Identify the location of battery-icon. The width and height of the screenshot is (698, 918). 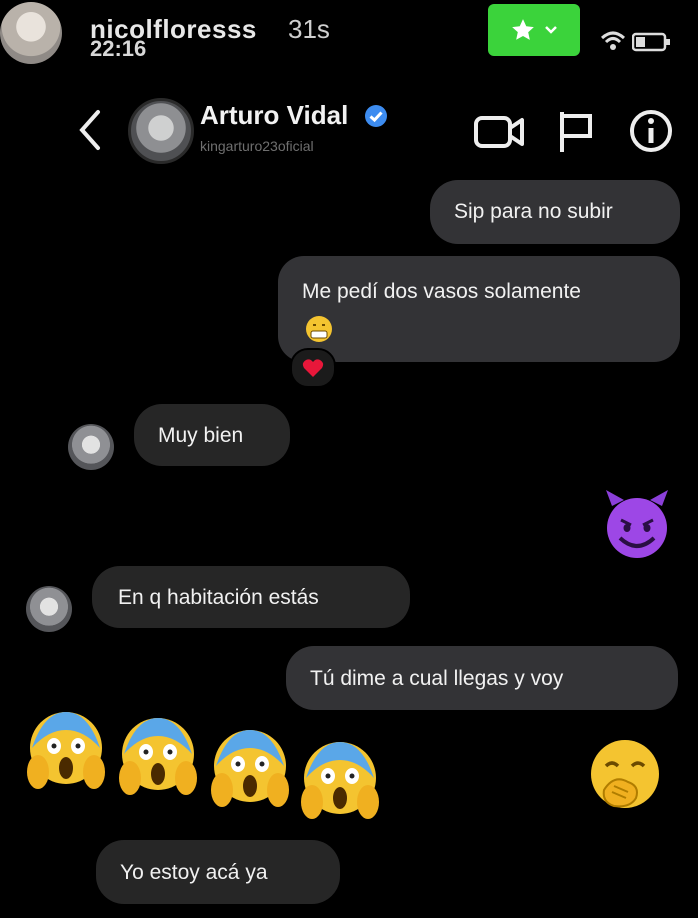
(651, 42).